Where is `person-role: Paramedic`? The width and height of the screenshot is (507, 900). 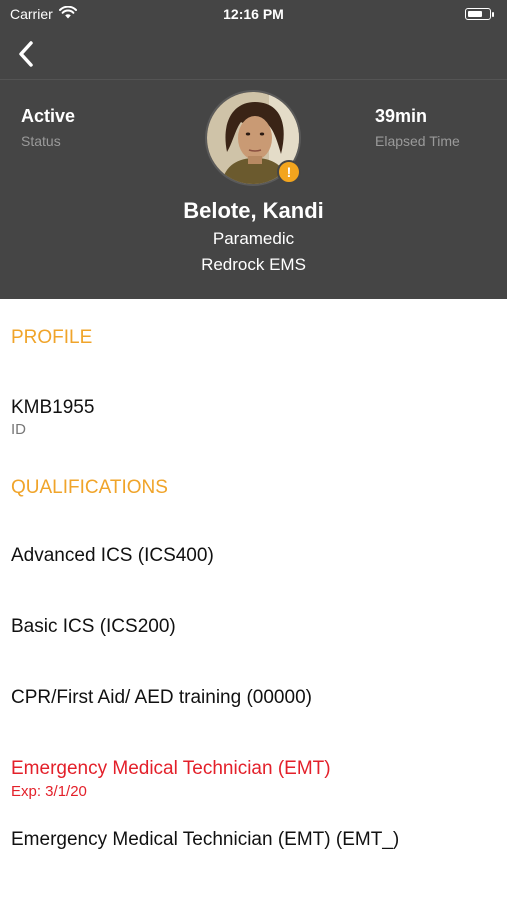 person-role: Paramedic is located at coordinates (253, 238).